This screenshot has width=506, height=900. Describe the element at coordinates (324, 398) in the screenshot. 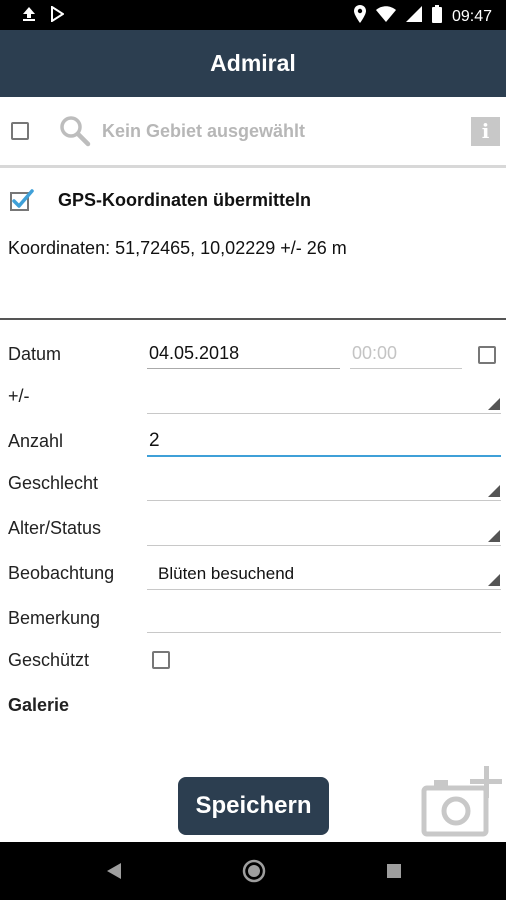

I see `plusminus-dropdown` at that location.